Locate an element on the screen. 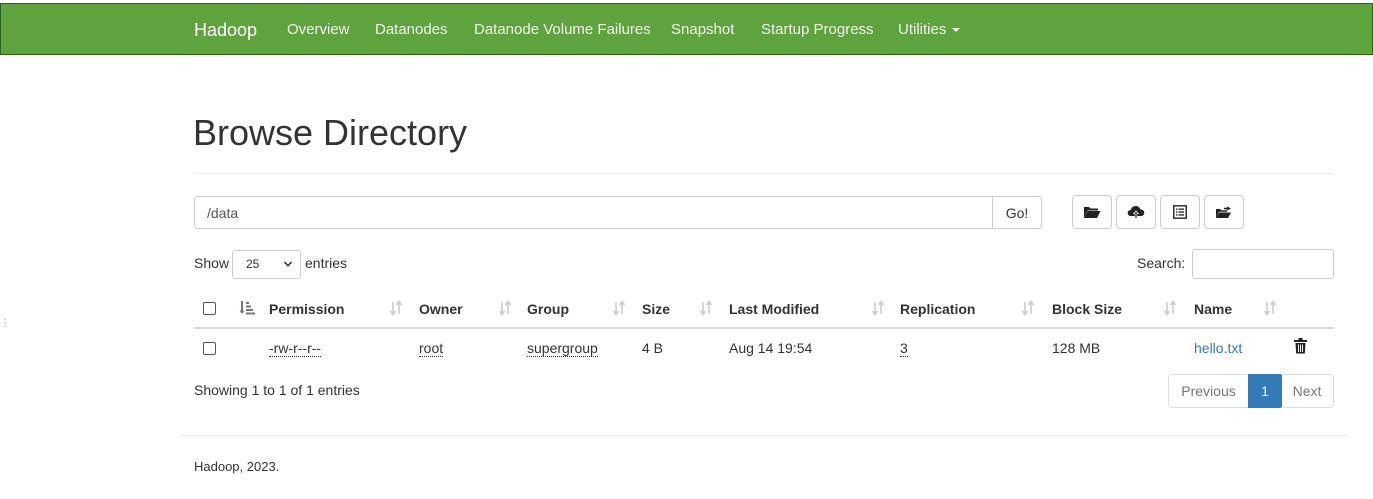 The height and width of the screenshot is (499, 1373). folder-open-icon is located at coordinates (1092, 212).